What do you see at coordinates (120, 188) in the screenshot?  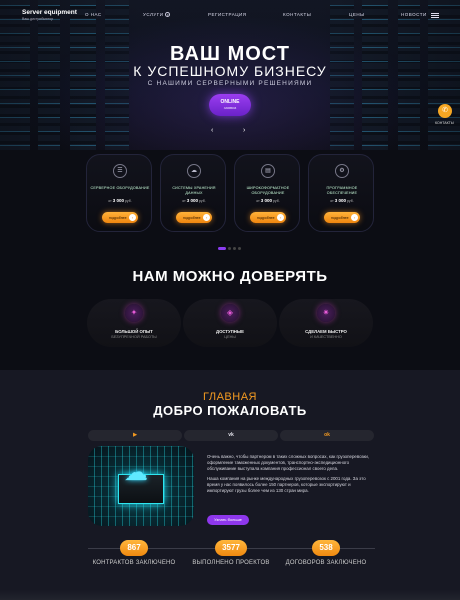 I see `service-card-title: СЕРВЕРНОЕ ОБОРУДОВАНИЕ` at bounding box center [120, 188].